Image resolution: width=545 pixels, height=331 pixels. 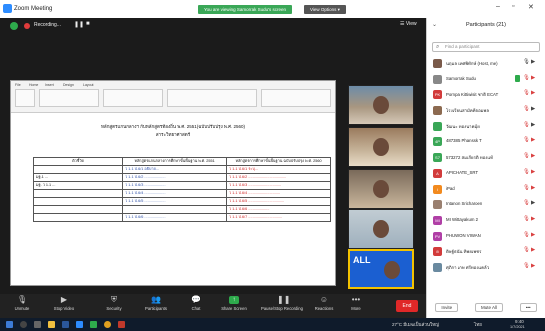 What do you see at coordinates (486, 268) in the screenshot?
I see `participant-row: ศุภิกา เกษ ศรีทองแคล้ว 🎙 ▶` at bounding box center [486, 268].